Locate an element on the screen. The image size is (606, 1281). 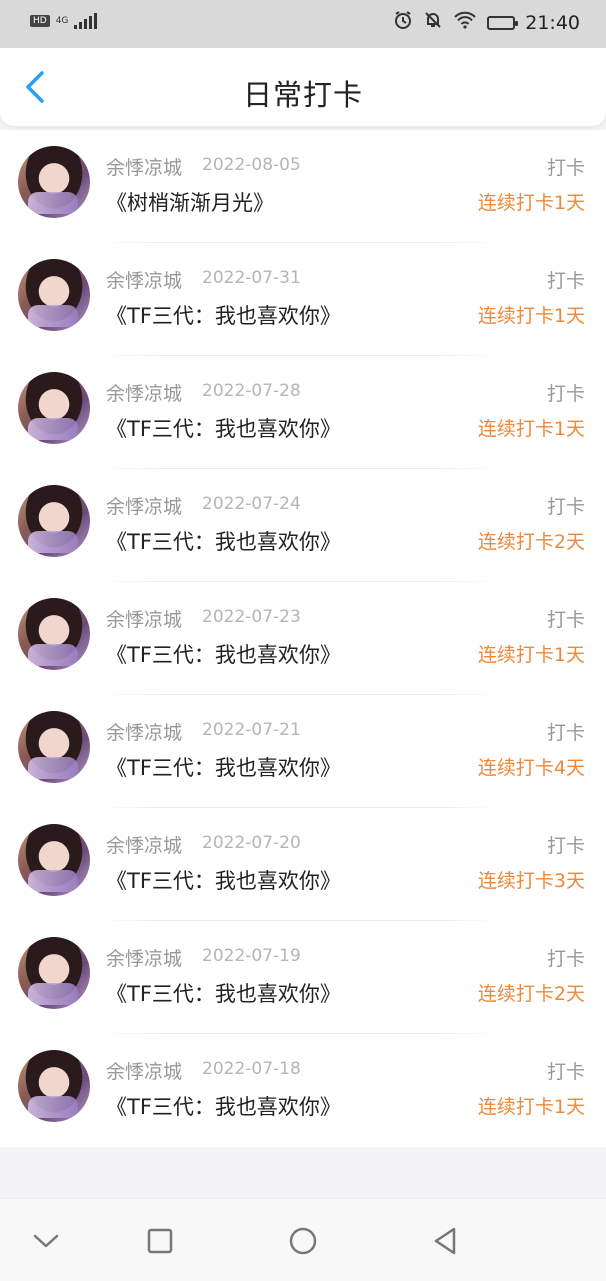
checkin-content: 《树梢渐渐月光》 is located at coordinates (190, 203).